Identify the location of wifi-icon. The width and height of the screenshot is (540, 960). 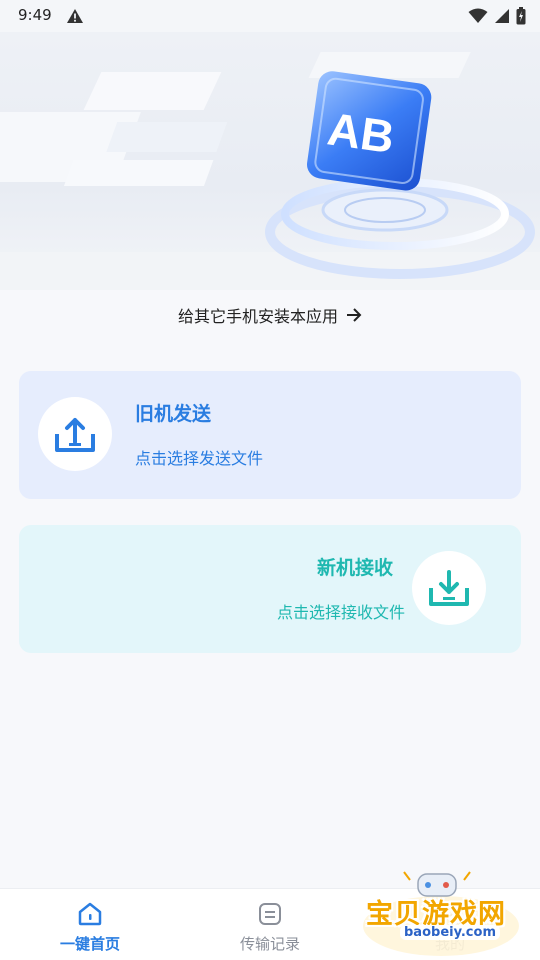
(478, 15).